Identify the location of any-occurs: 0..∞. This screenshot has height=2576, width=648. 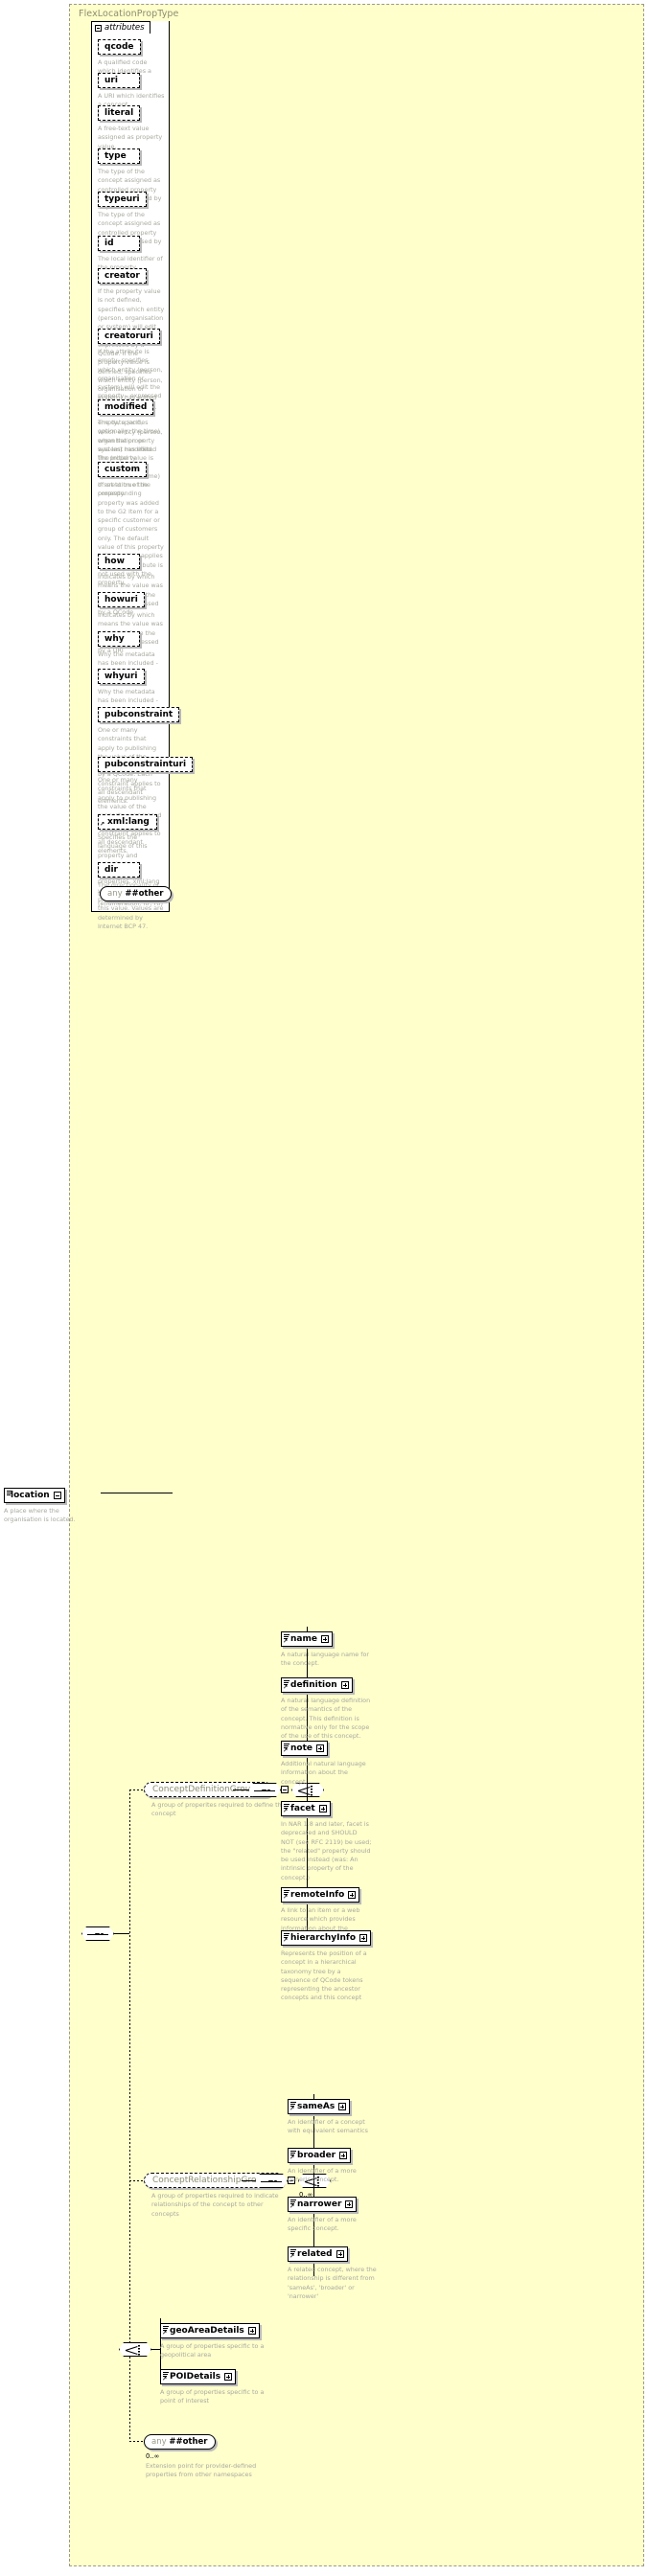
(153, 2456).